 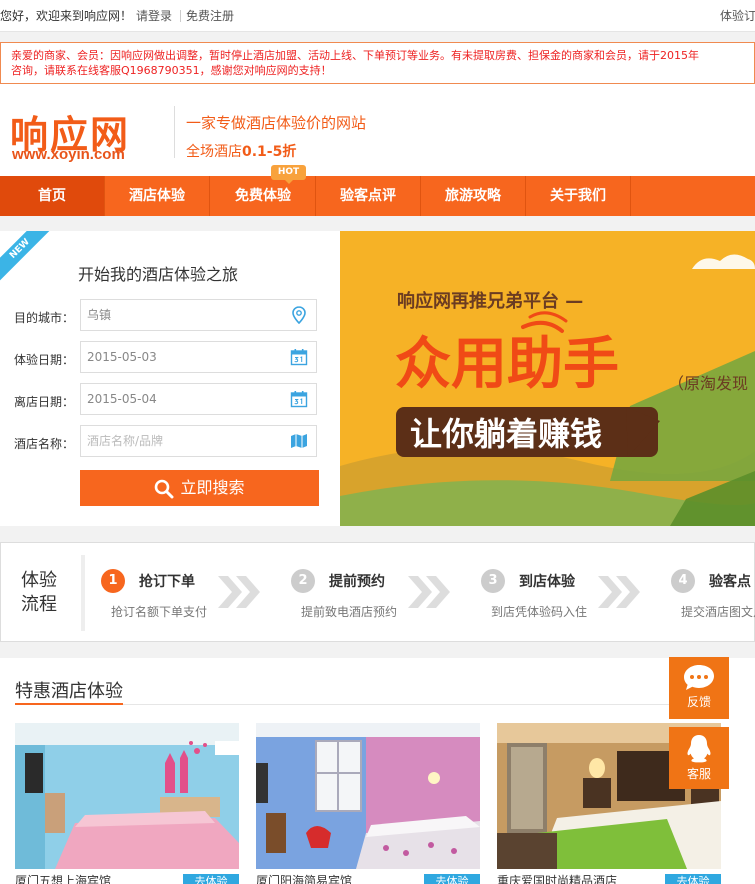 What do you see at coordinates (490, 301) in the screenshot?
I see `banner-line1: 响应网再推兄弟平台 —` at bounding box center [490, 301].